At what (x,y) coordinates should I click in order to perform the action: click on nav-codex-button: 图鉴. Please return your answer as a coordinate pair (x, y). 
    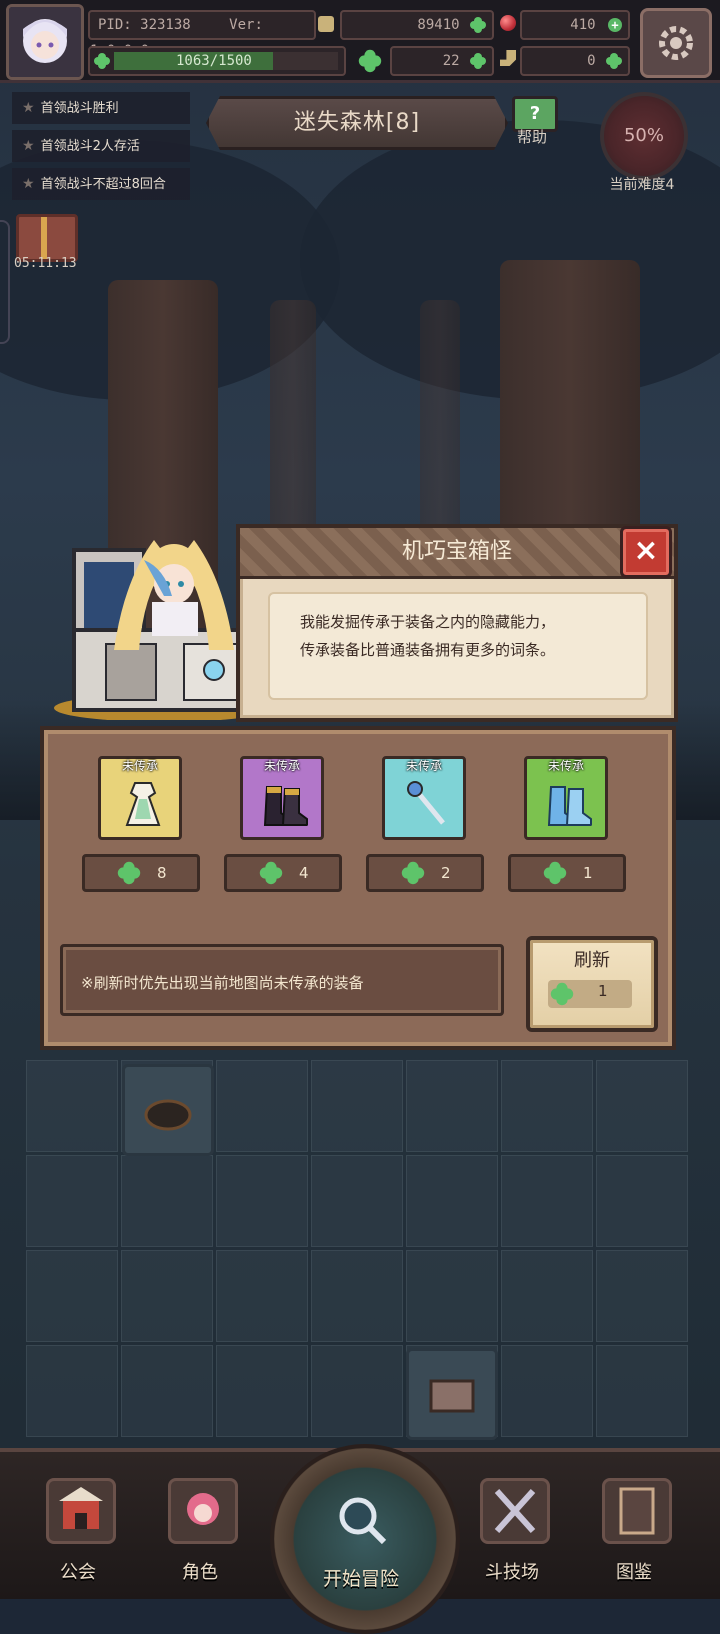
    Looking at the image, I should click on (634, 1530).